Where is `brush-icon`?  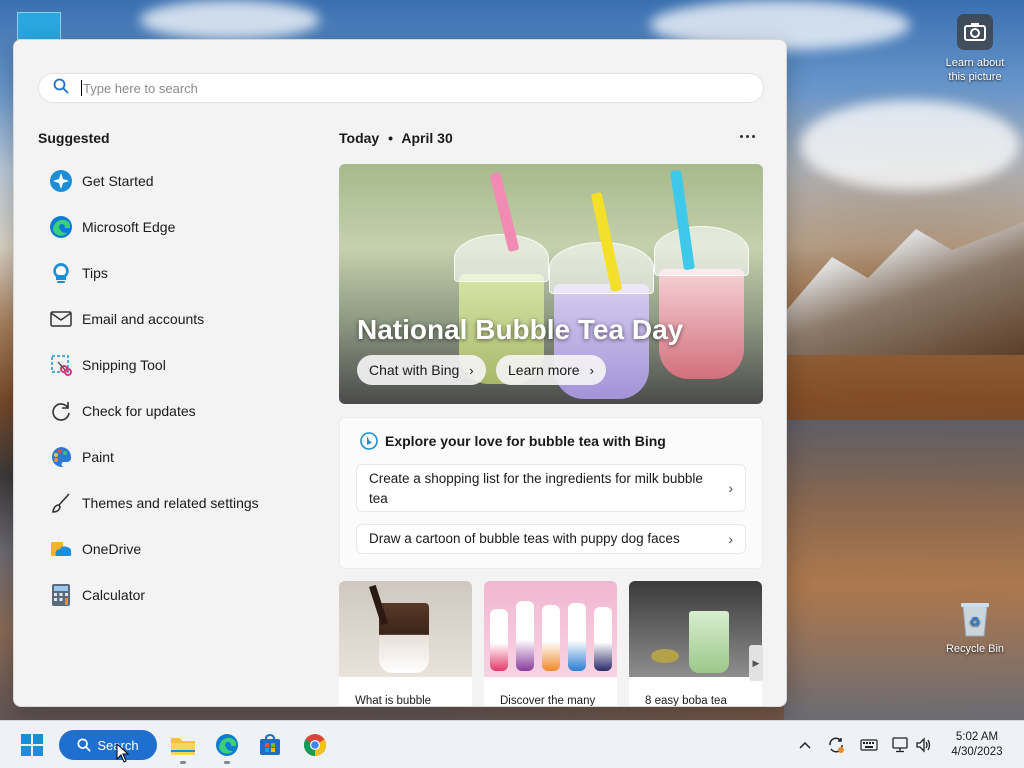
brush-icon is located at coordinates (61, 503).